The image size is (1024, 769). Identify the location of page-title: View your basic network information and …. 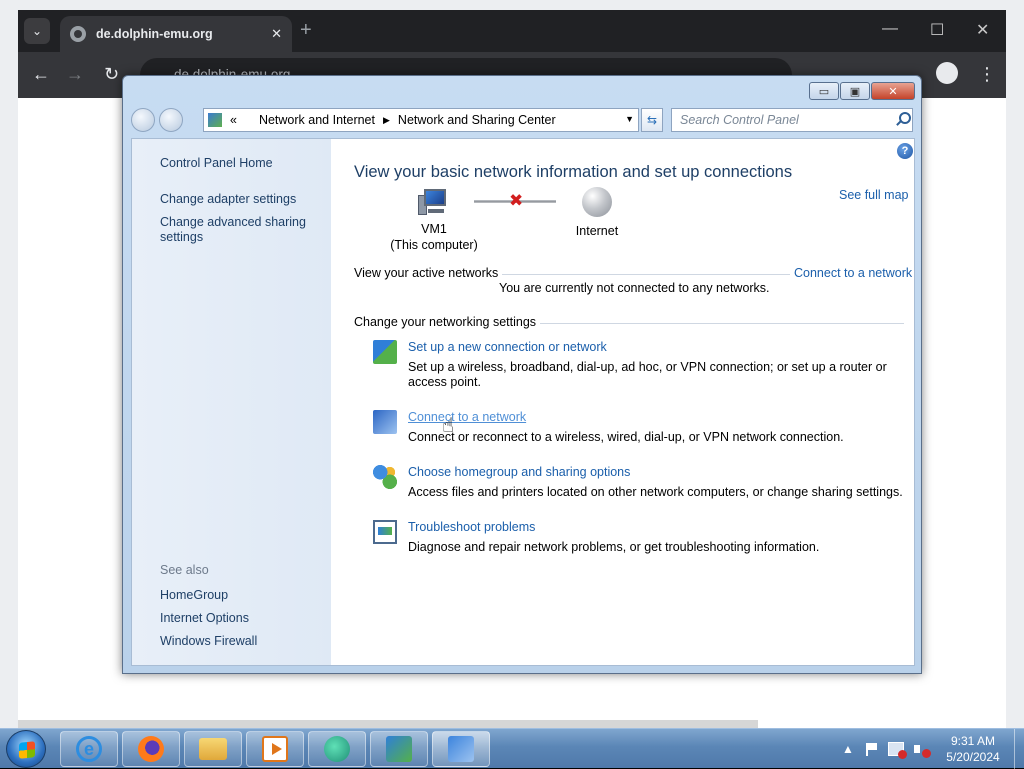
(573, 172).